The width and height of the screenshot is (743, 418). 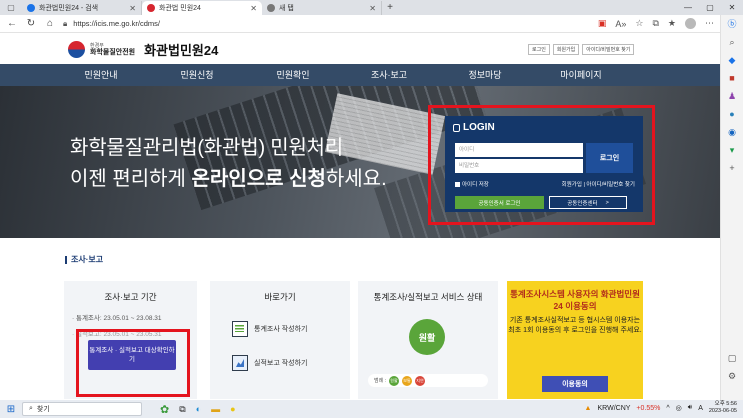 What do you see at coordinates (620, 24) in the screenshot?
I see `read-aloud-icon: A»` at bounding box center [620, 24].